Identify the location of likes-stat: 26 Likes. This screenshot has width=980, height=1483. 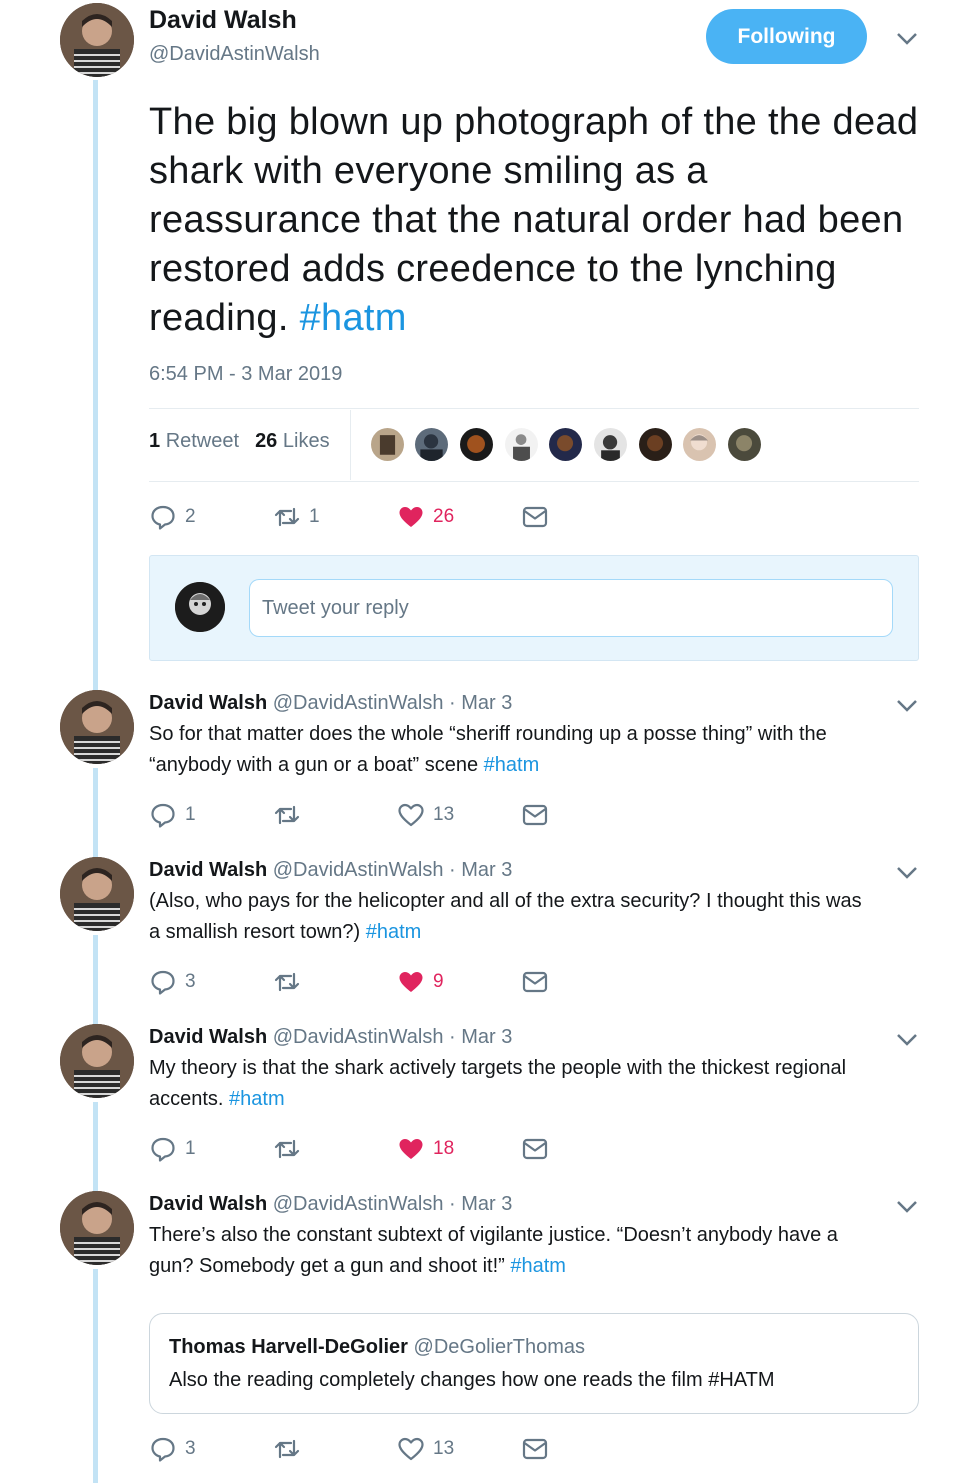
(292, 441).